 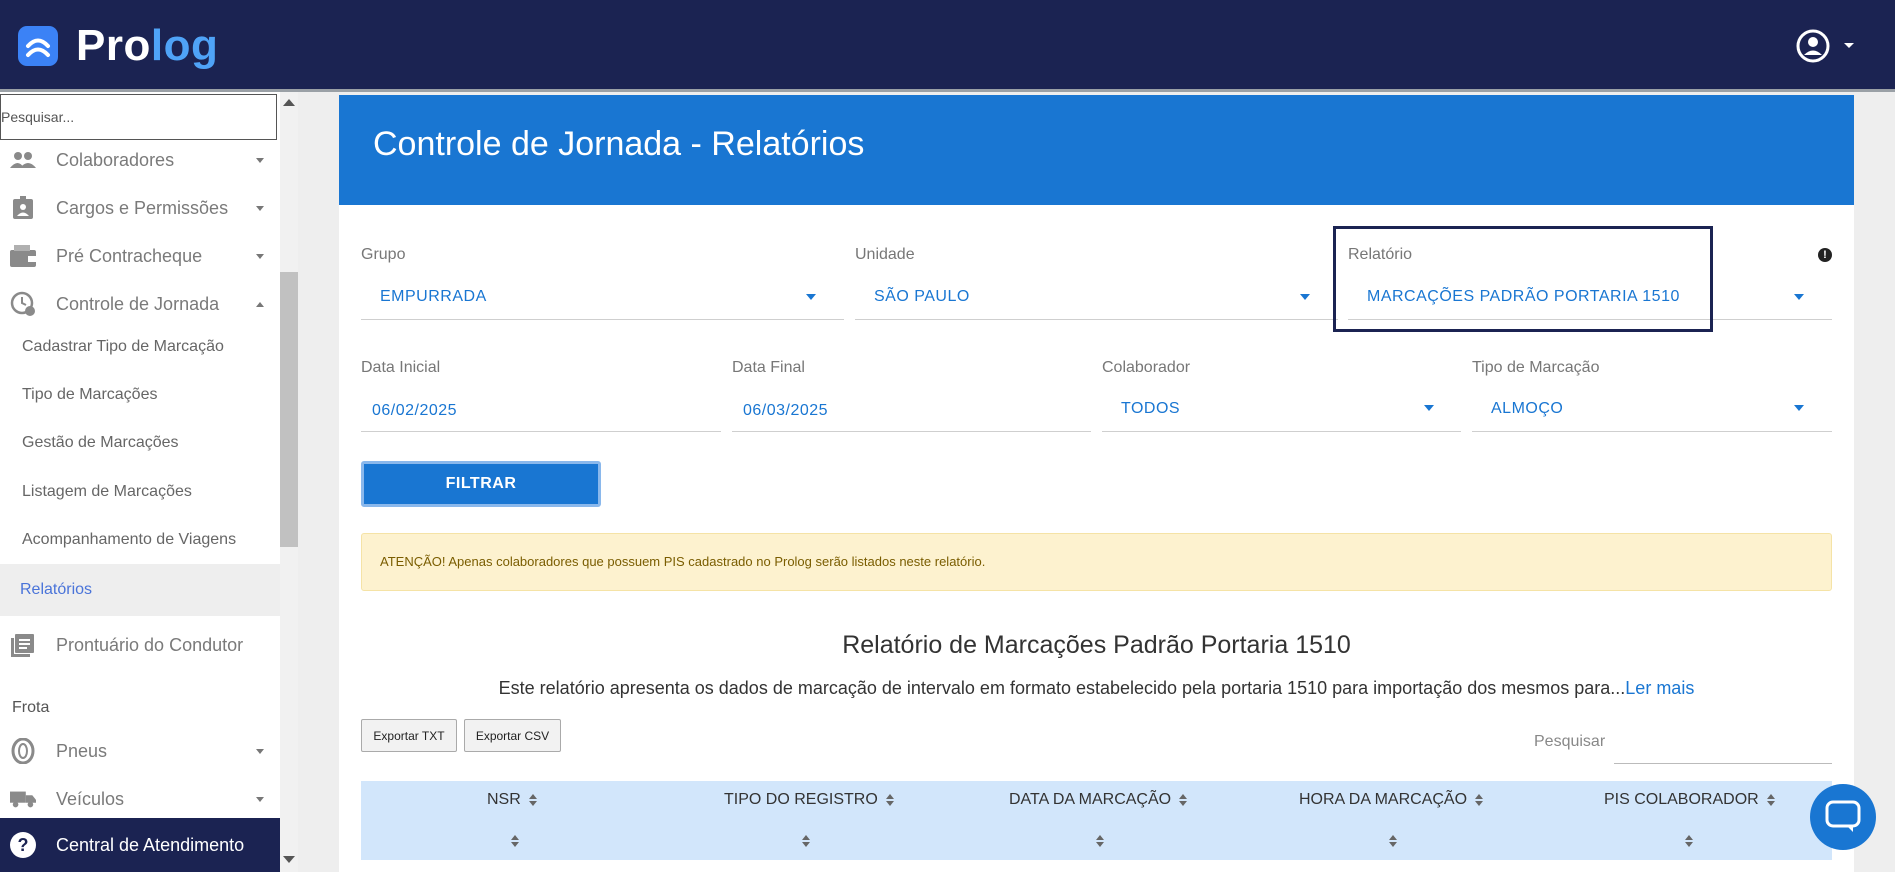 I want to click on user-avatar-icon, so click(x=1813, y=46).